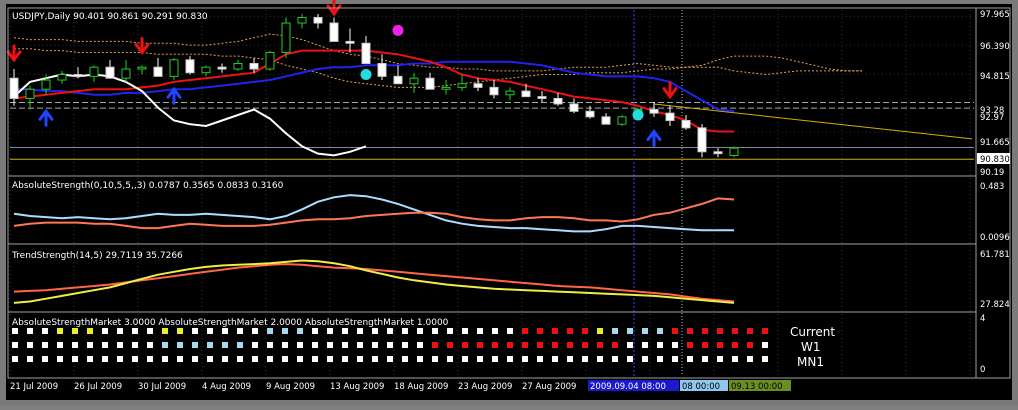 The height and width of the screenshot is (410, 1018). I want to click on trend-header: TrendStrength(14,5) 29.7119 35.7266, so click(97, 256).